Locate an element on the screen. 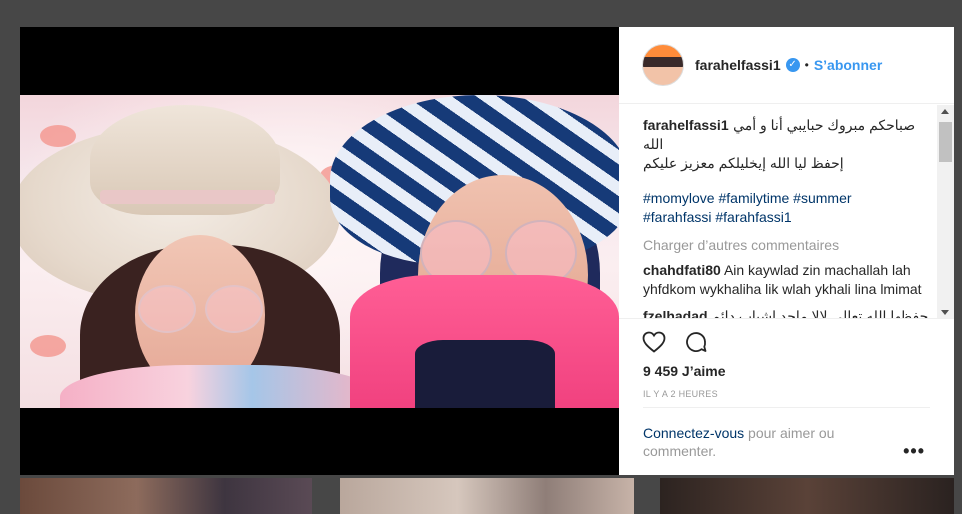  hashtag-link: #momylove is located at coordinates (679, 198).